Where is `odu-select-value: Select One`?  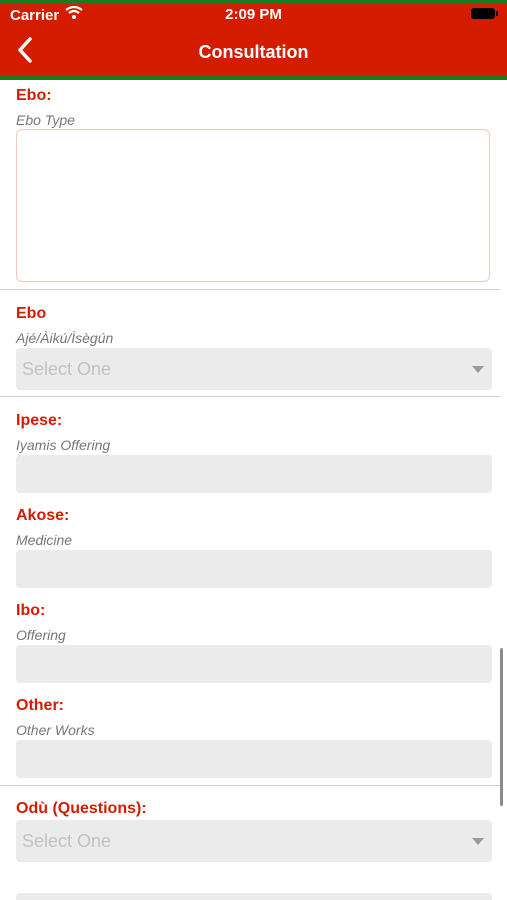
odu-select-value: Select One is located at coordinates (67, 840).